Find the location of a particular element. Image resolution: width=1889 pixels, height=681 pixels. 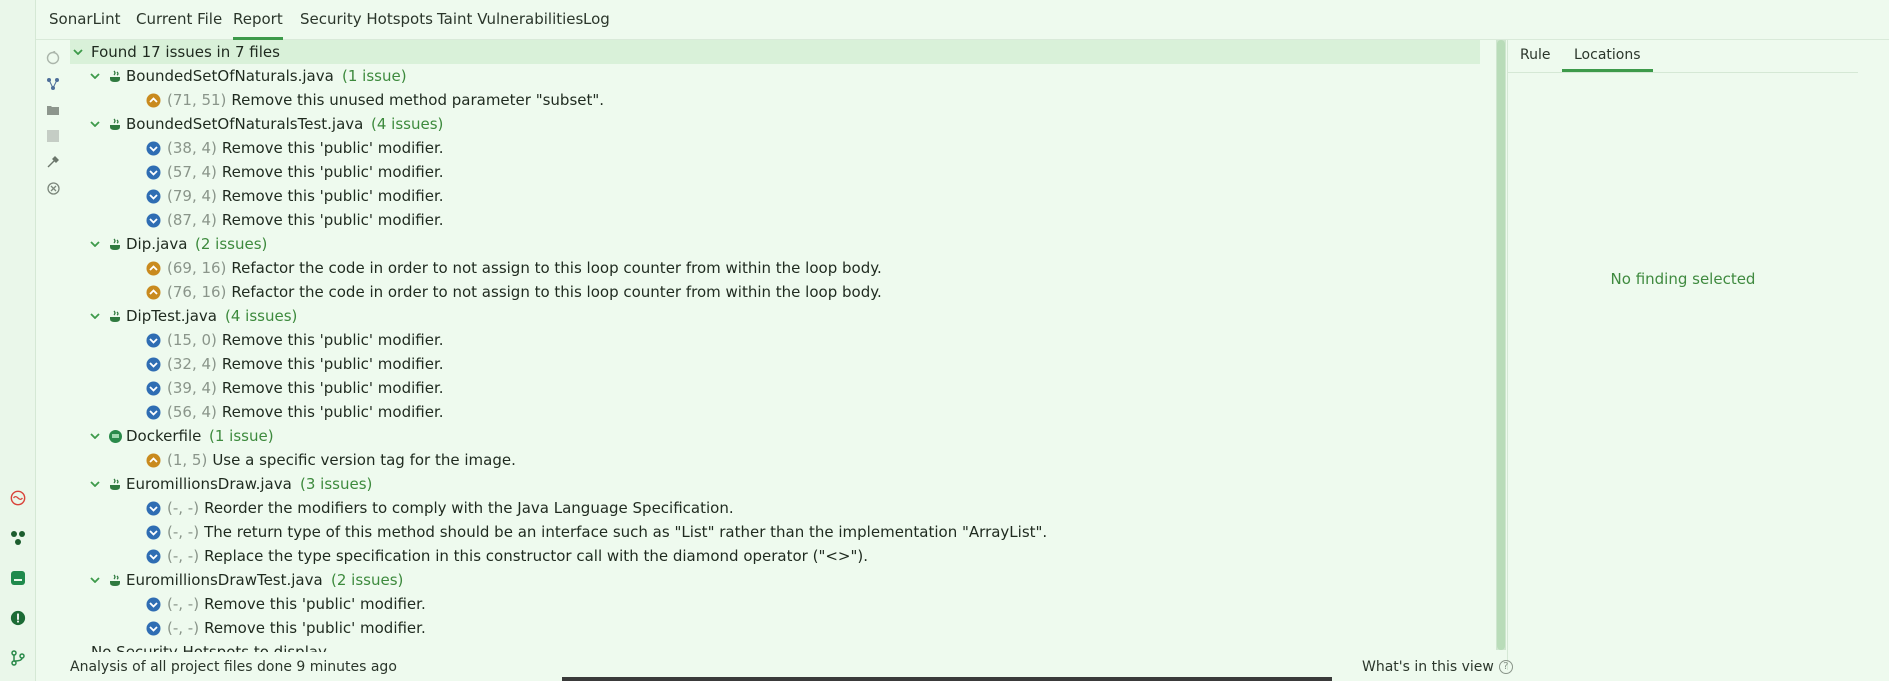

file-name: EuromillionsDrawTest.java is located at coordinates (224, 580).